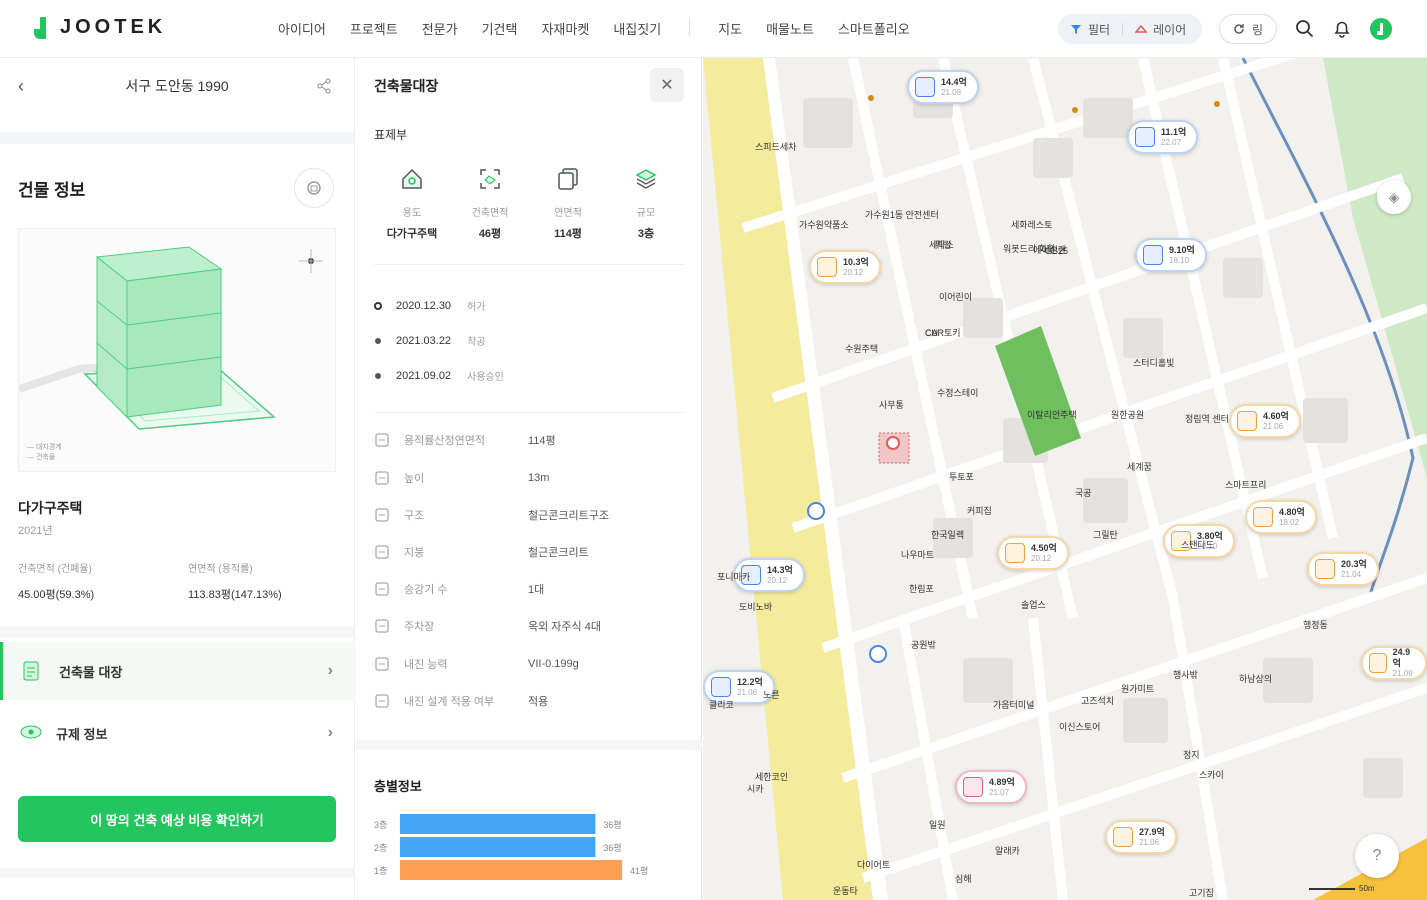 The height and width of the screenshot is (900, 1427). I want to click on map-place-label: 행사밖, so click(1185, 674).